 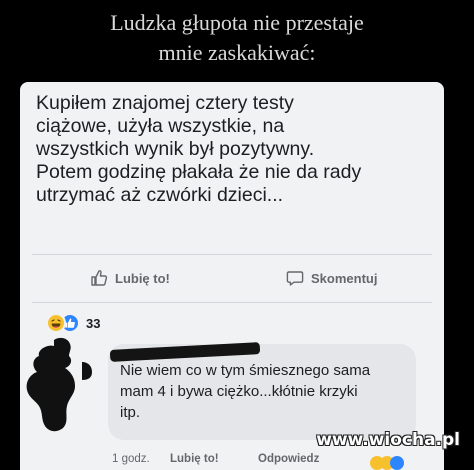 What do you see at coordinates (237, 52) in the screenshot?
I see `caption-line-2: mnie zaskakiwać:` at bounding box center [237, 52].